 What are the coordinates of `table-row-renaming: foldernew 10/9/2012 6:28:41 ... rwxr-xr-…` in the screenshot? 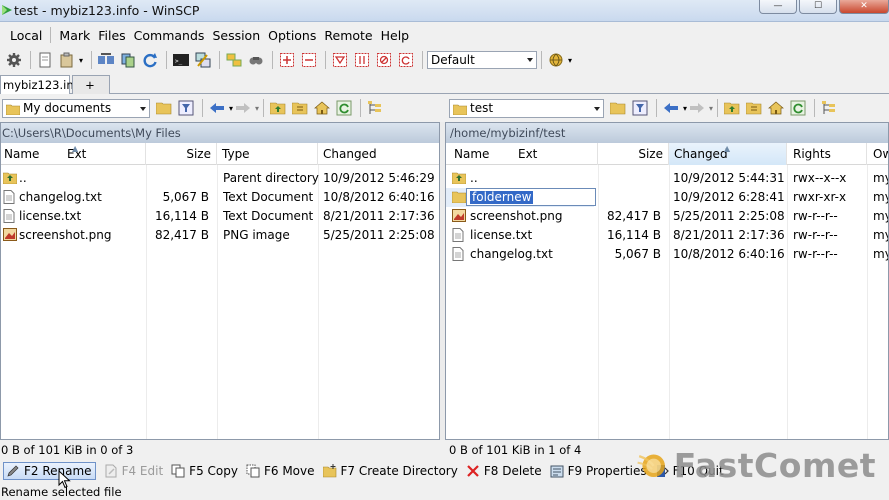 It's located at (667, 197).